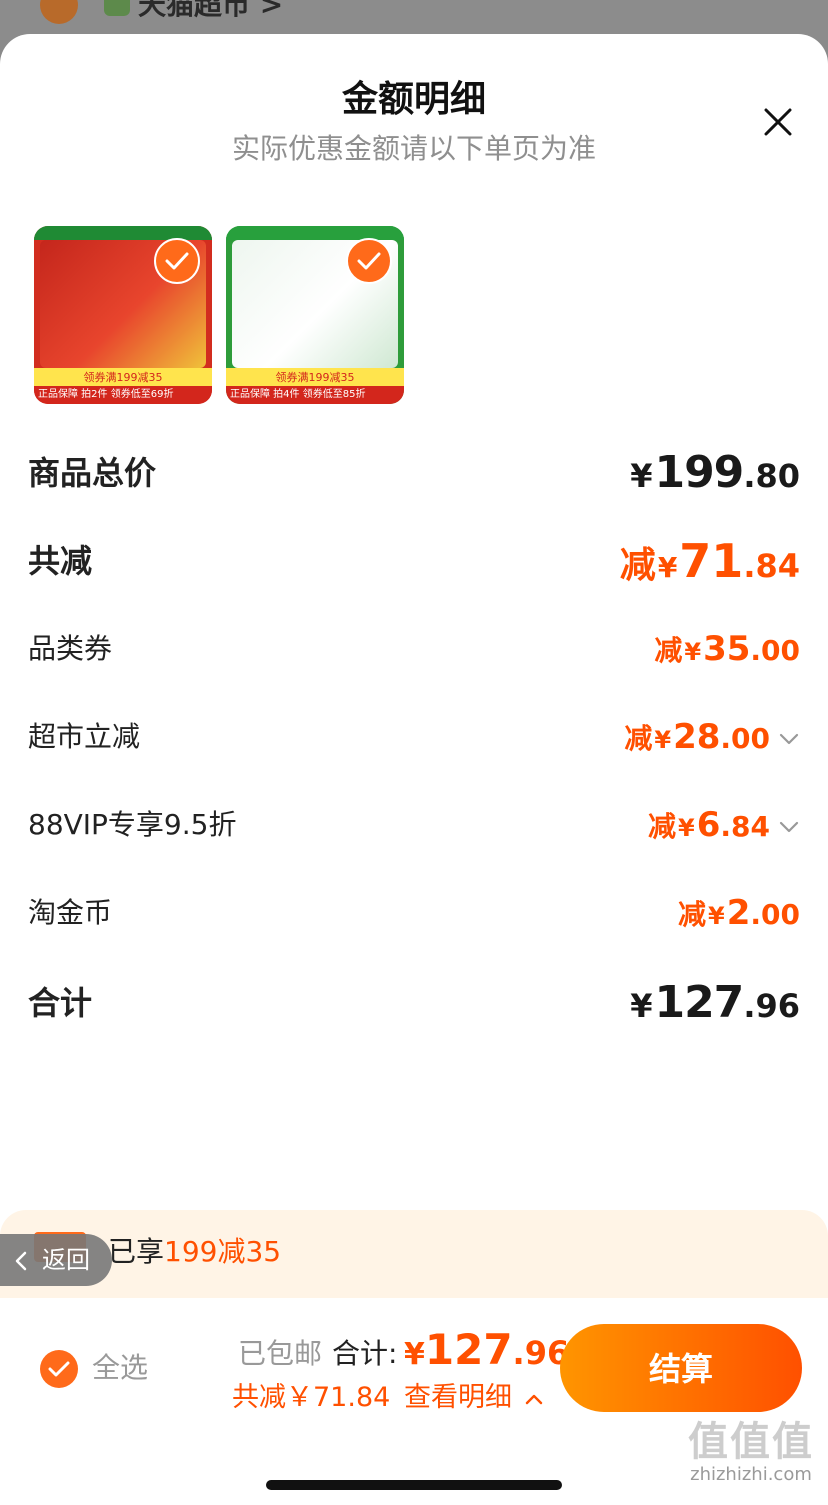 The width and height of the screenshot is (828, 1505). Describe the element at coordinates (211, 10) in the screenshot. I see `shop-name: 天猫超市 >` at that location.